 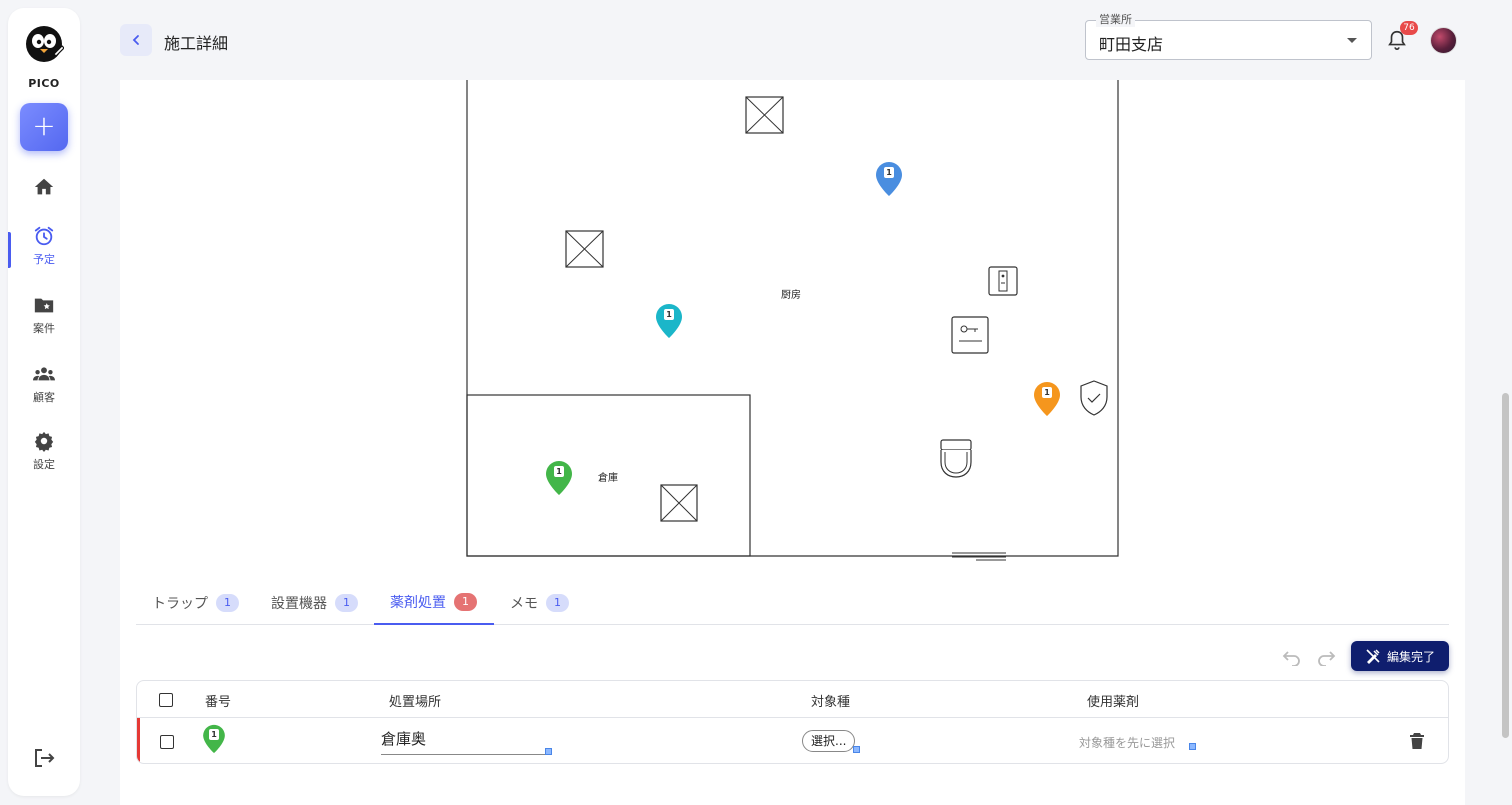 What do you see at coordinates (138, 740) in the screenshot?
I see `row-accent` at bounding box center [138, 740].